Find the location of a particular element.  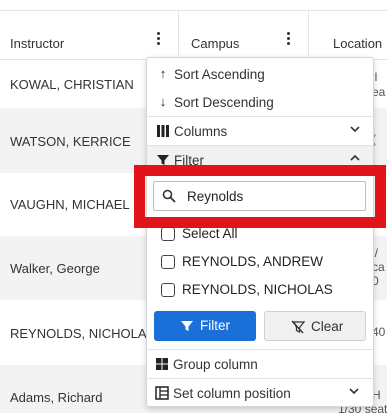

sort-ascending-label: Sort Ascending is located at coordinates (219, 74).